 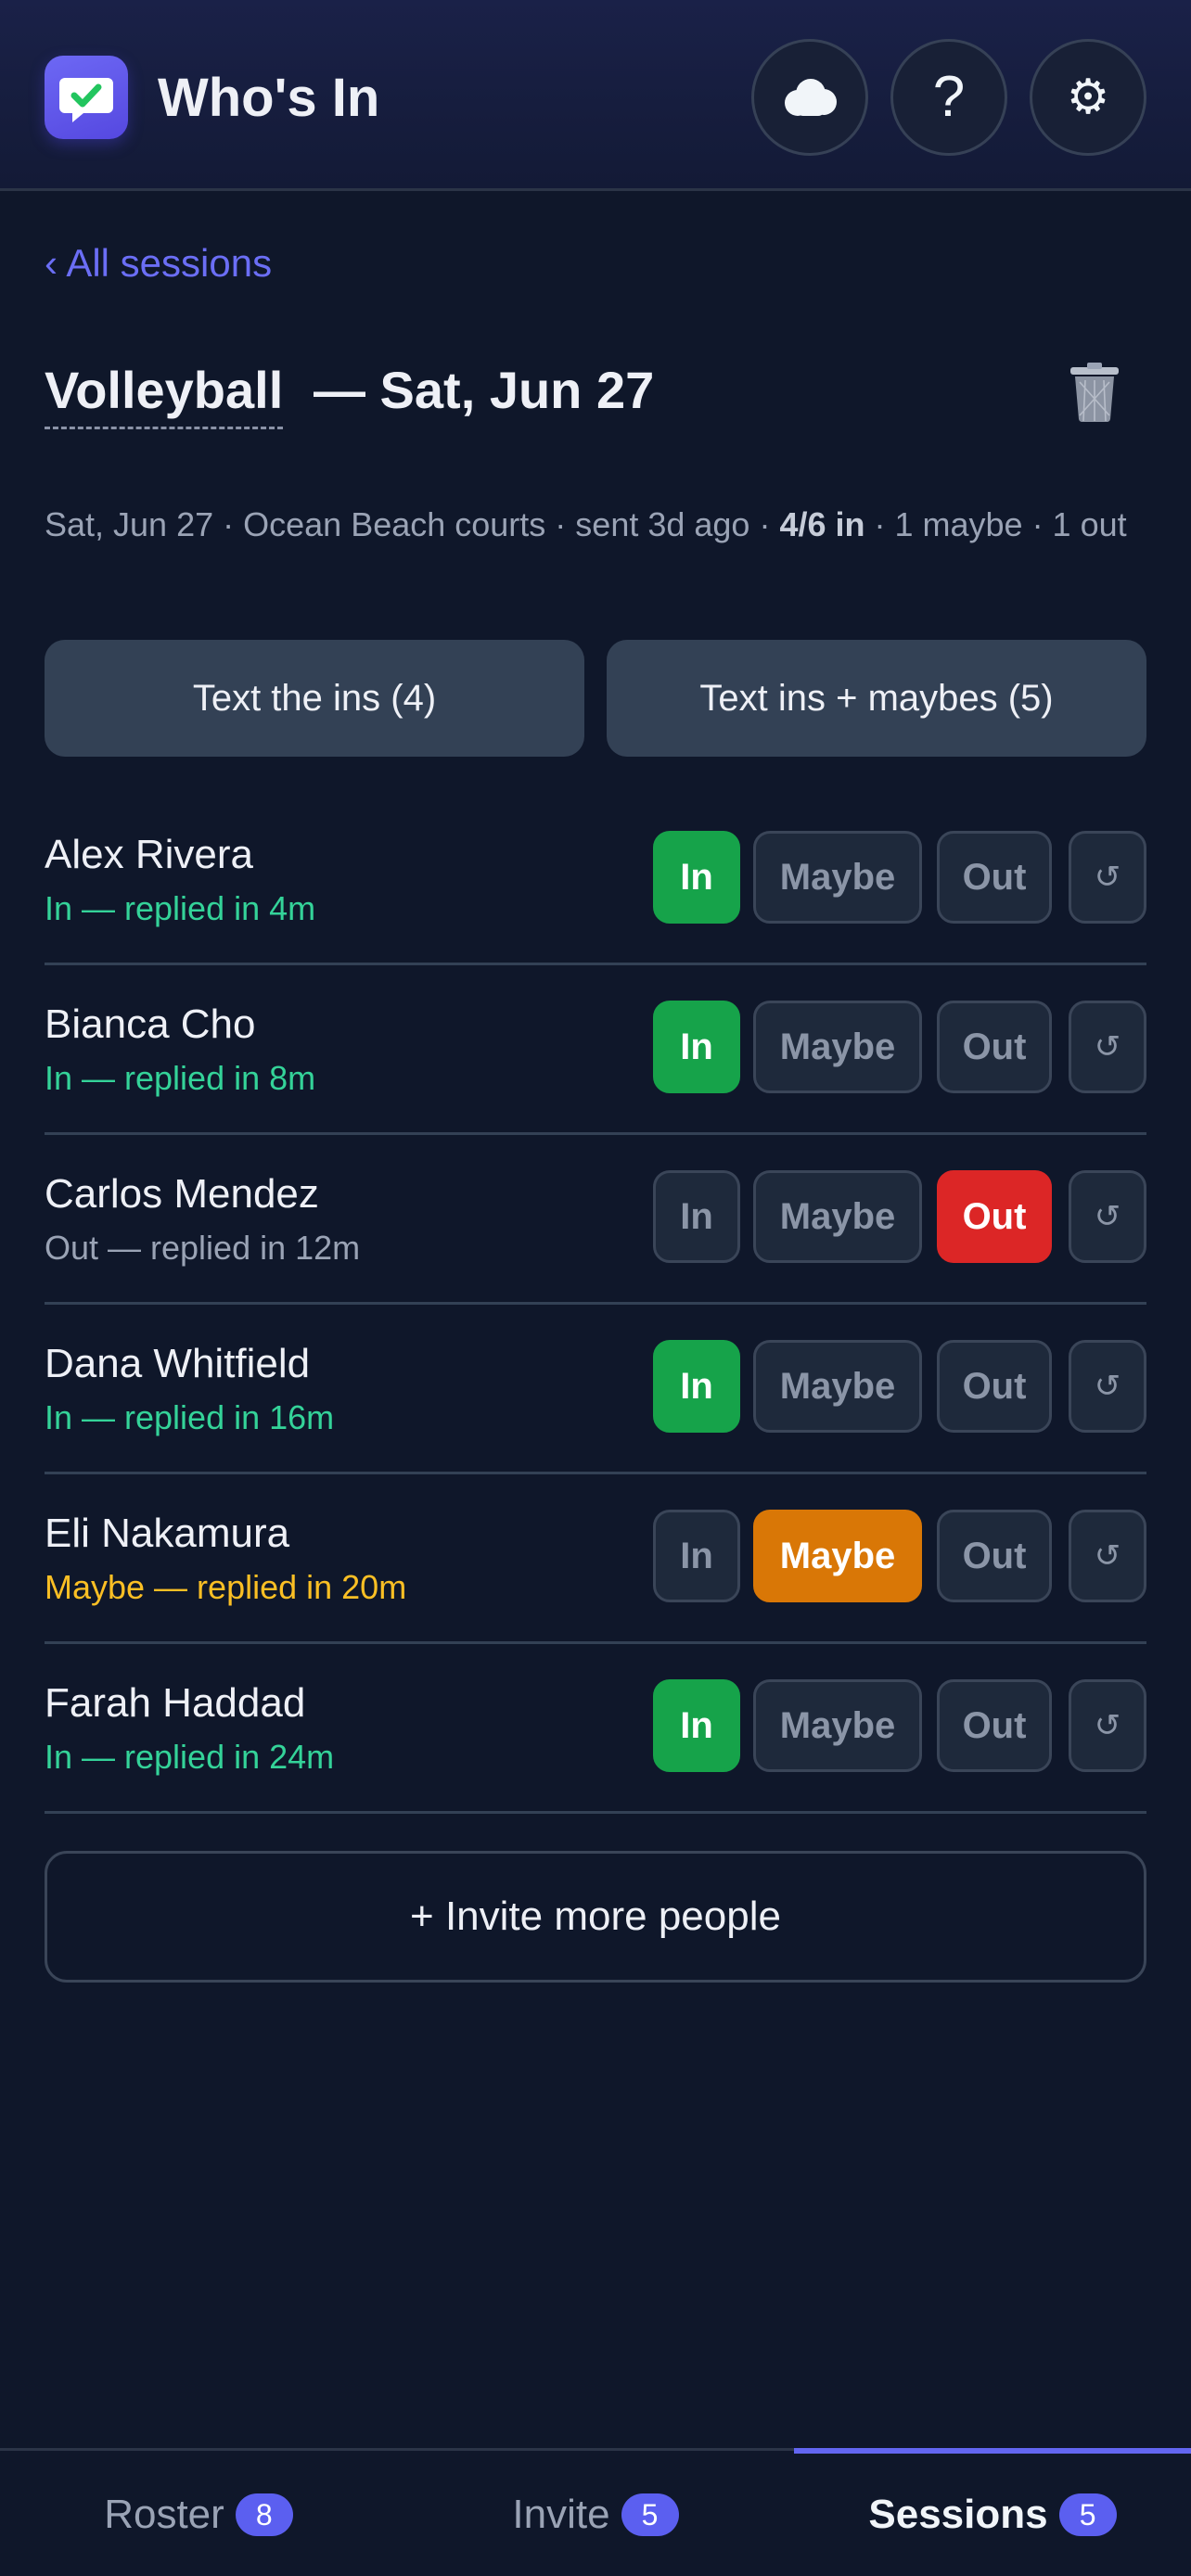 I want to click on person-name: Bianca Cho, so click(x=151, y=1024).